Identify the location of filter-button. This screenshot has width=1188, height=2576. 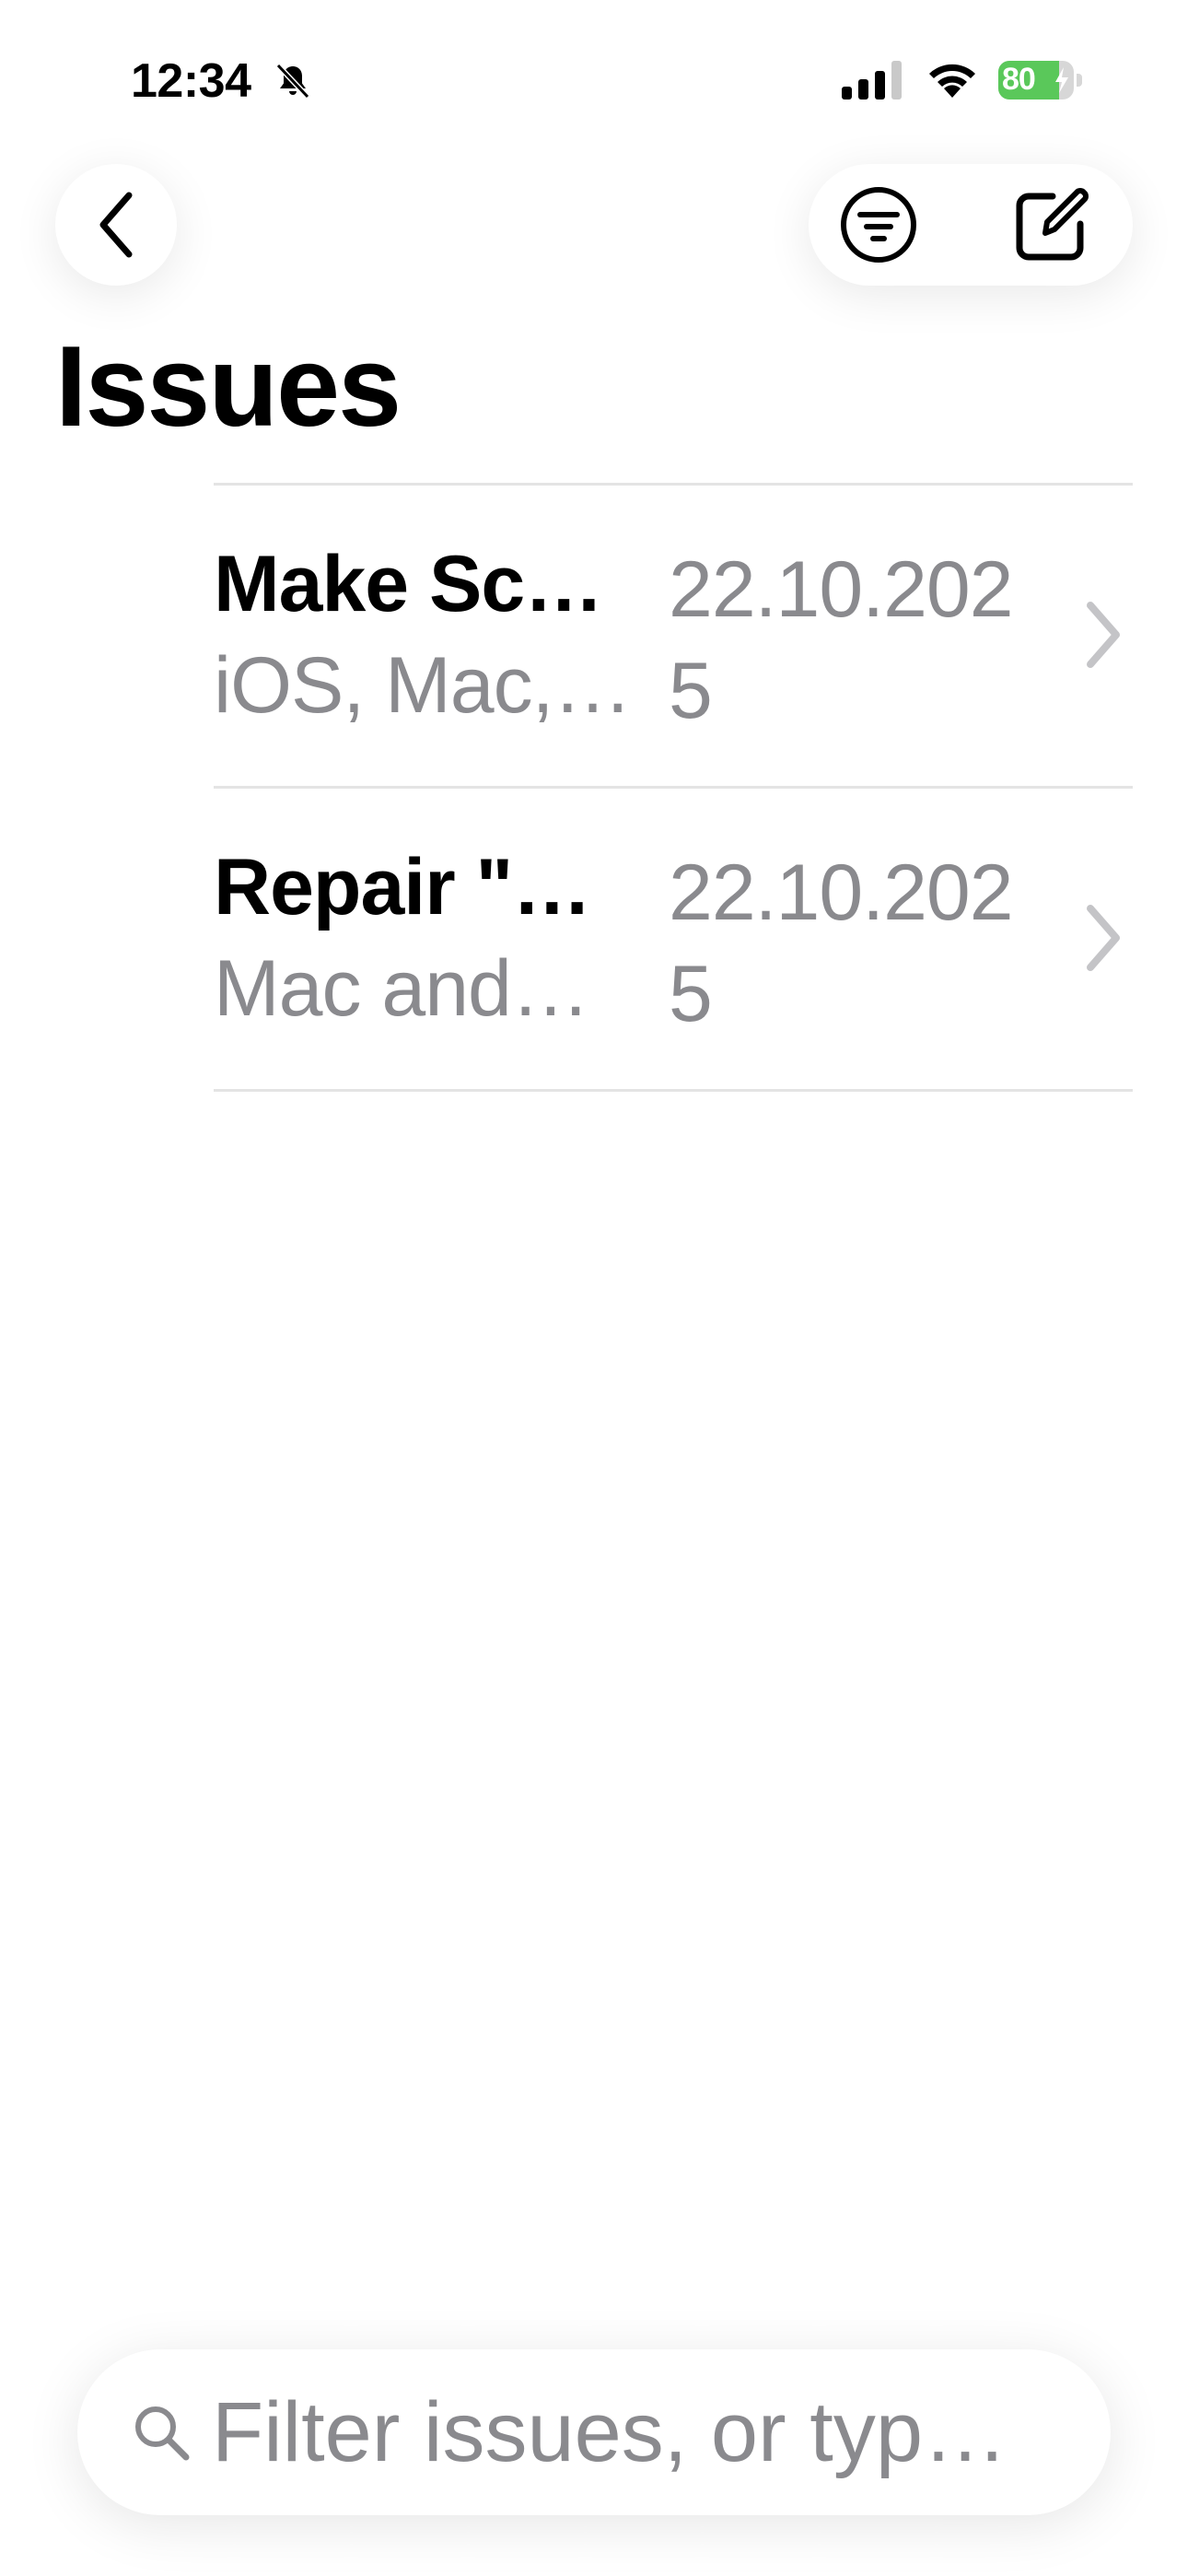
(878, 224).